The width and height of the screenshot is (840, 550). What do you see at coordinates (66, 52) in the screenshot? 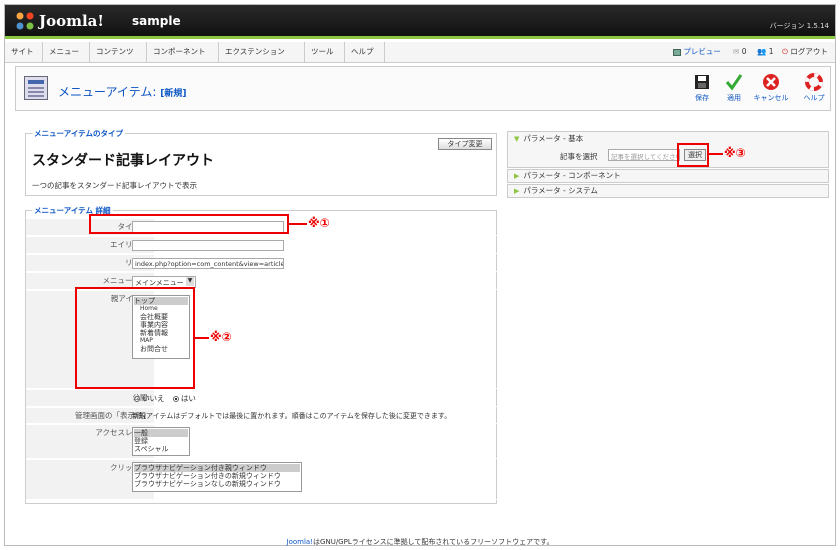
I see `menu-menus: メニュー` at bounding box center [66, 52].